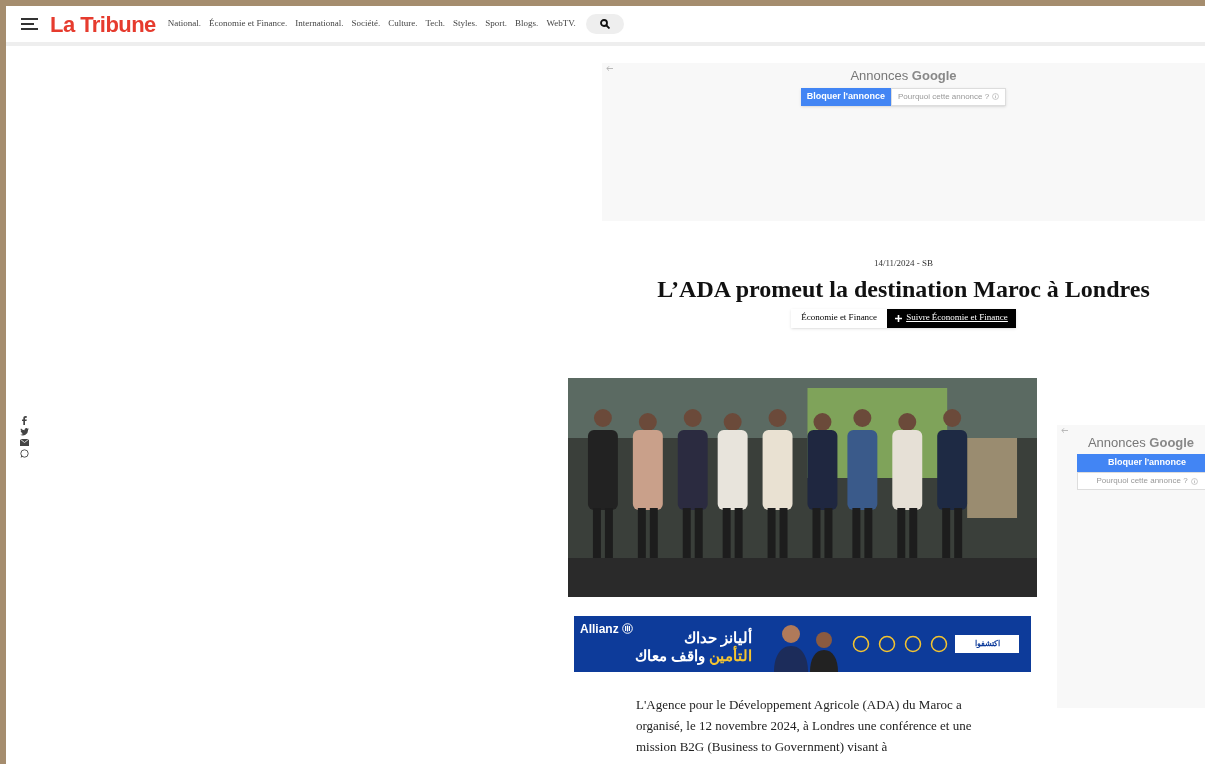 The height and width of the screenshot is (764, 1205). I want to click on article-paragraph: L'Agence pour le Développement Agricole (ADA) du Maroc a organisé, le 12 novembre 2024, à Londres une conférence et une mission B2G (Business to Government) visant à, so click(804, 725).